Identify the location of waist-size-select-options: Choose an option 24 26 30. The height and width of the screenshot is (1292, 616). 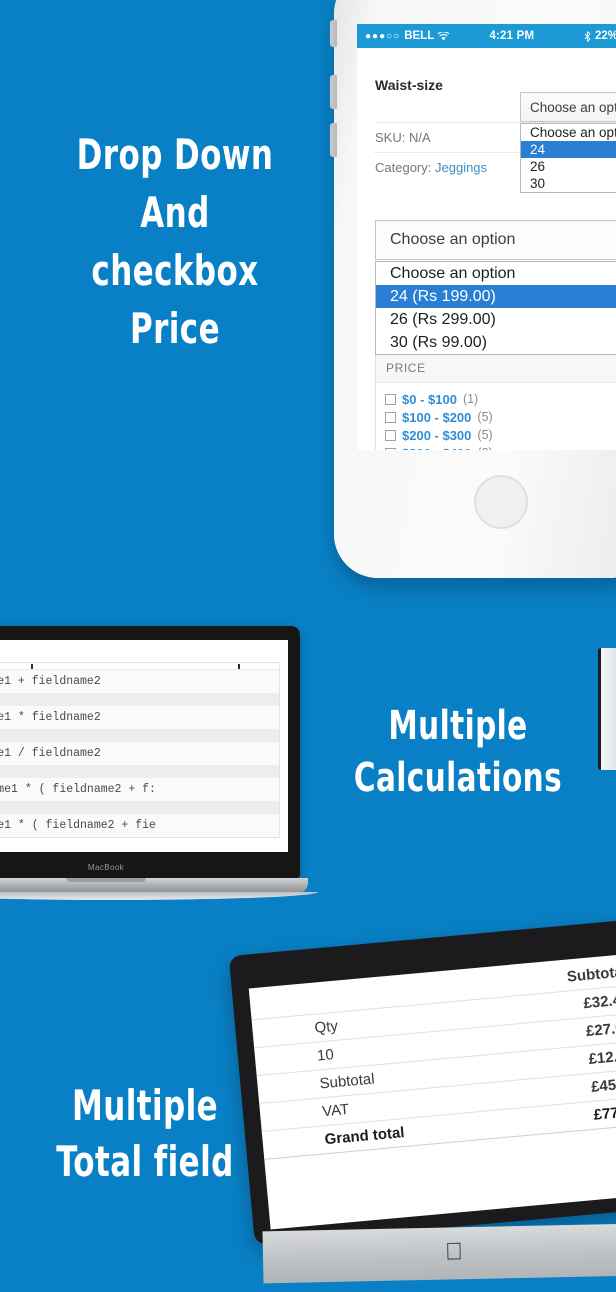
(568, 158).